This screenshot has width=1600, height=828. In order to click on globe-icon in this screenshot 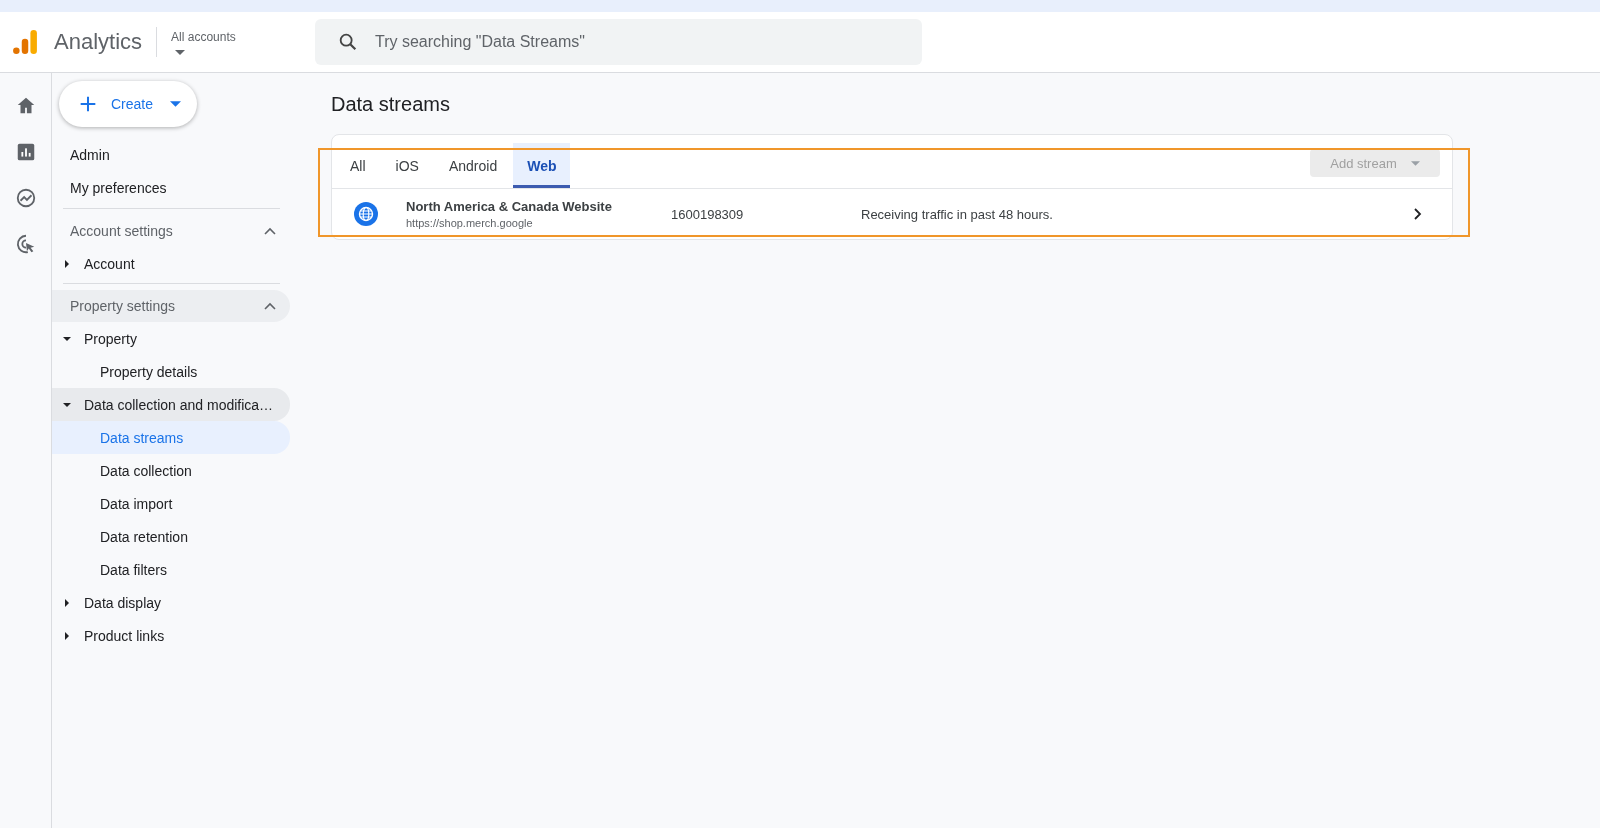, I will do `click(366, 214)`.